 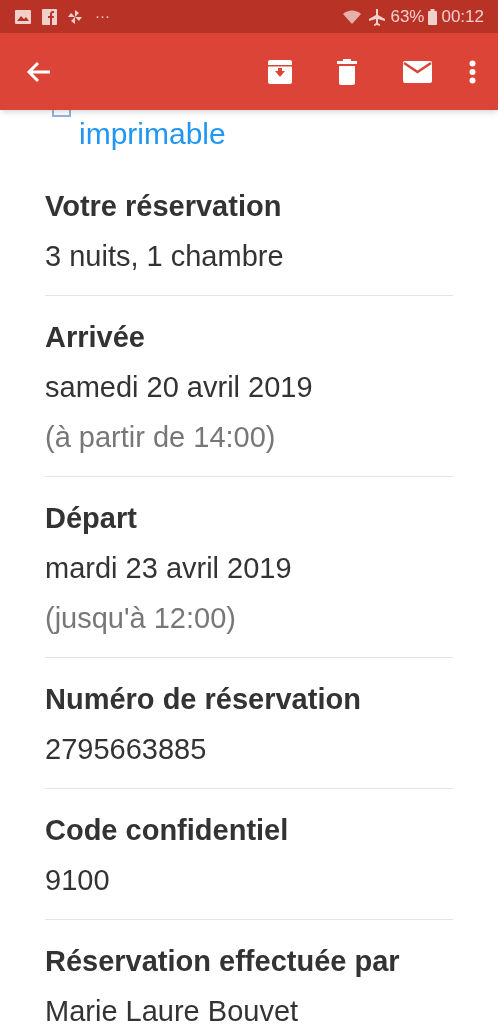 I want to click on section-heading: Arrivée, so click(x=95, y=337).